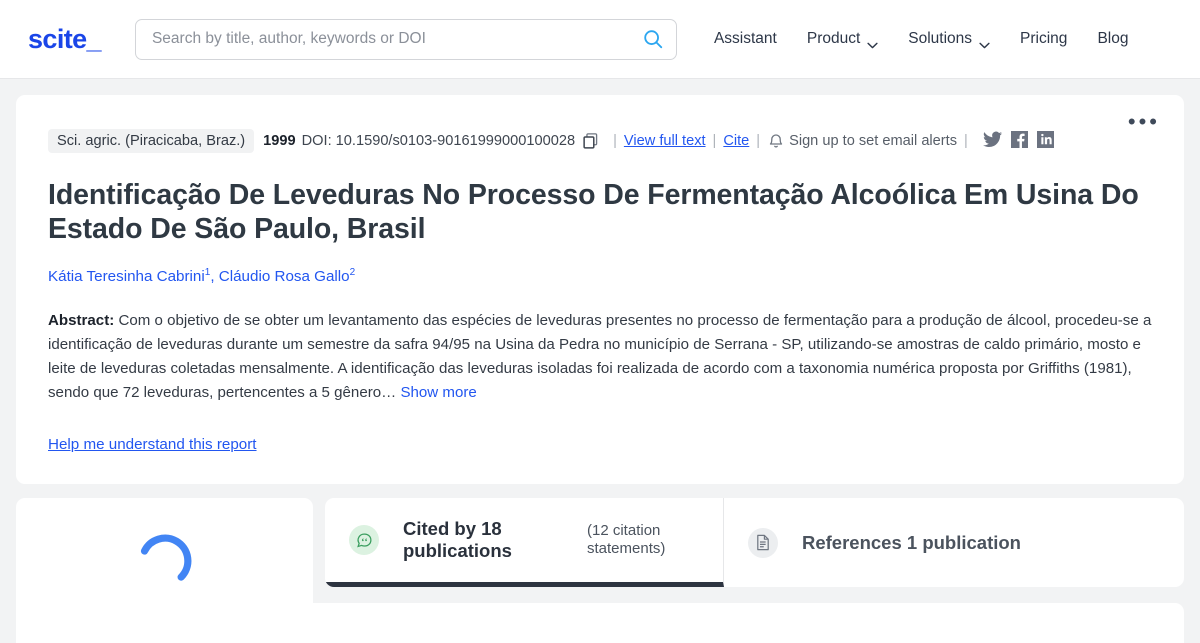  What do you see at coordinates (65, 39) in the screenshot?
I see `scite-logo: scite_` at bounding box center [65, 39].